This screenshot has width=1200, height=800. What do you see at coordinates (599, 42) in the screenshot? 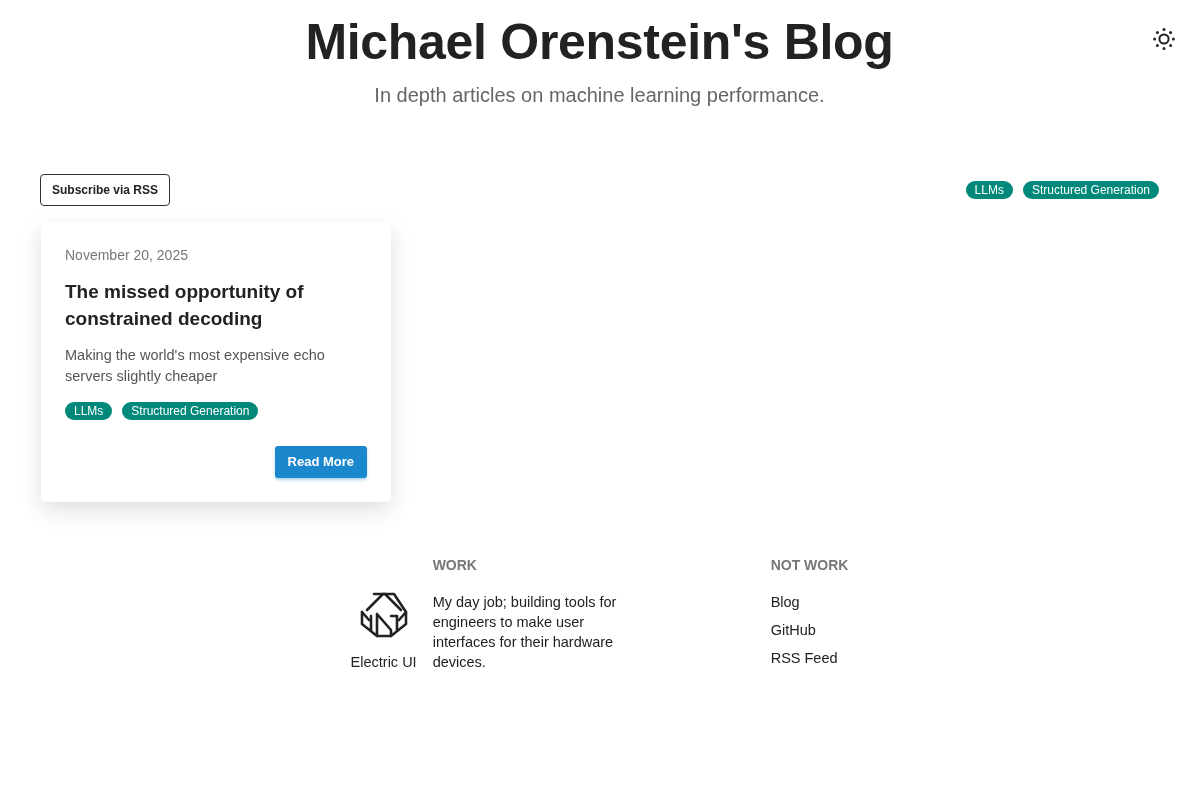
I see `blog-title: Michael Orenstein's Blog` at bounding box center [599, 42].